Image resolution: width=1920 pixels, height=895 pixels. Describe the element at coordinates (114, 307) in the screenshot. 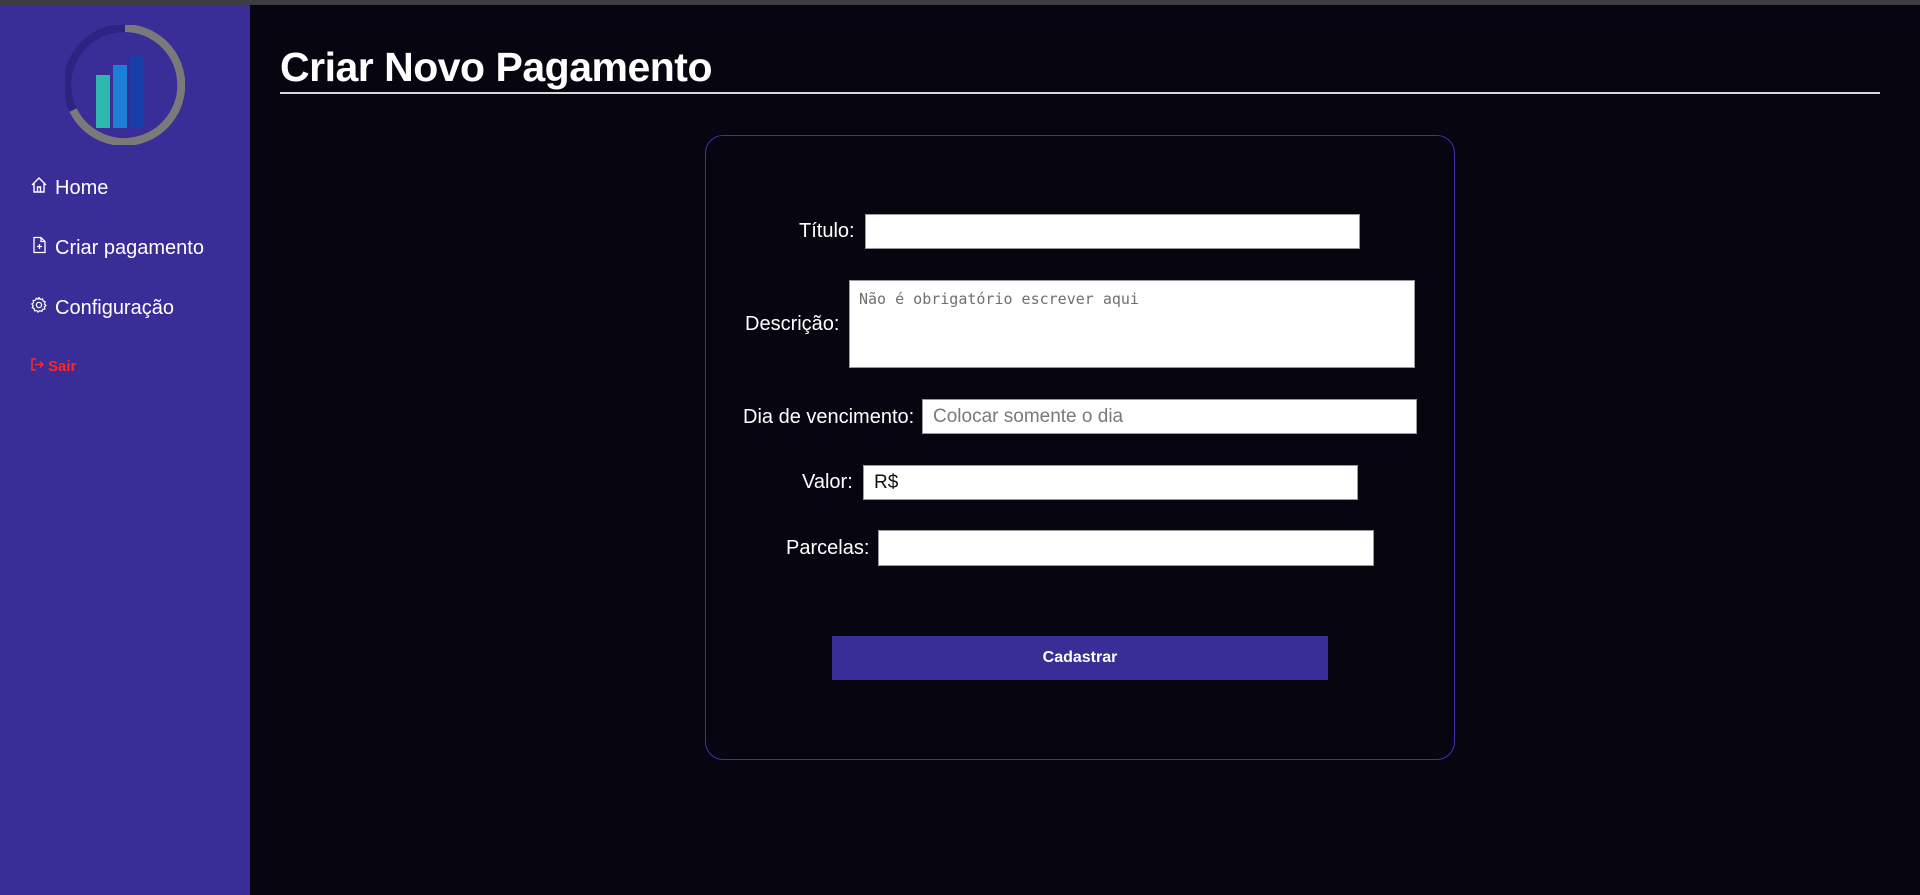

I see `sidebar-item-label: Configuração` at that location.